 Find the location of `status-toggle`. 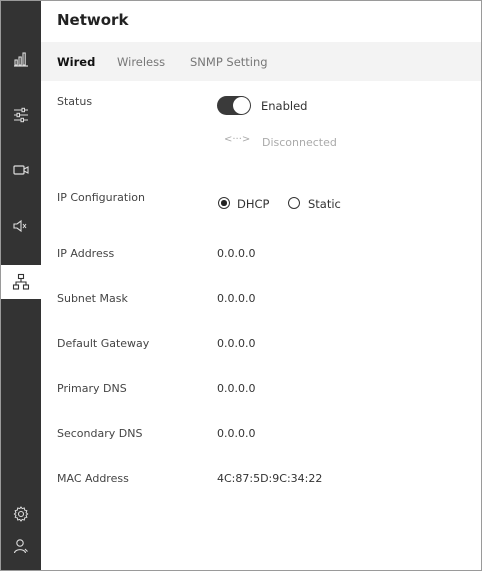

status-toggle is located at coordinates (234, 105).